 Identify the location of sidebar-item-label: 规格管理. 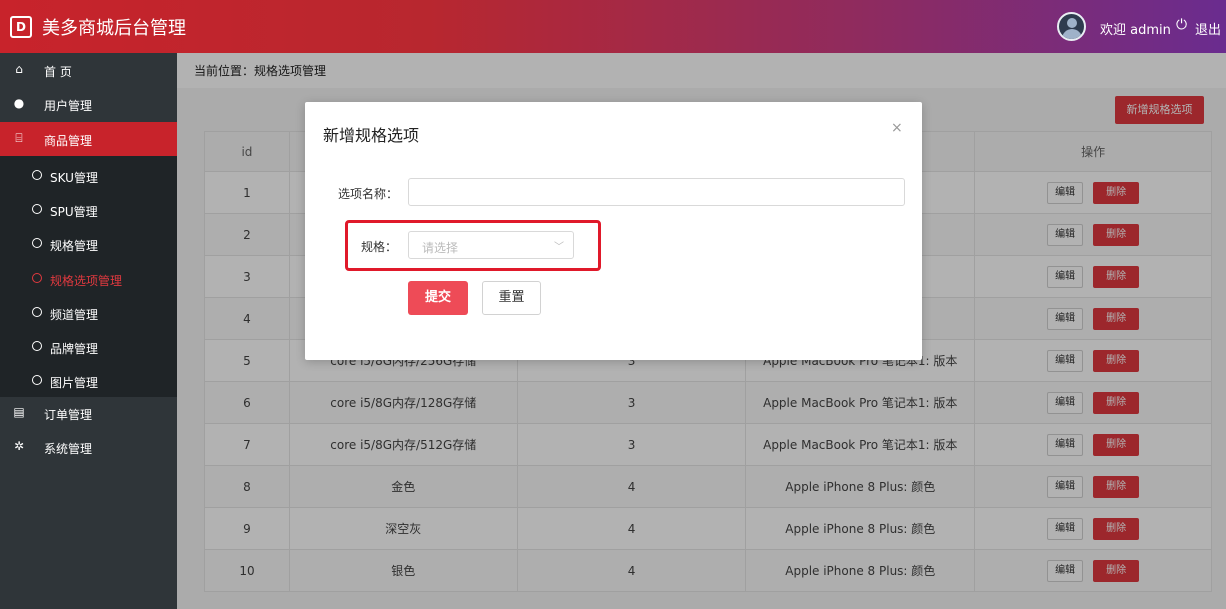
(74, 246).